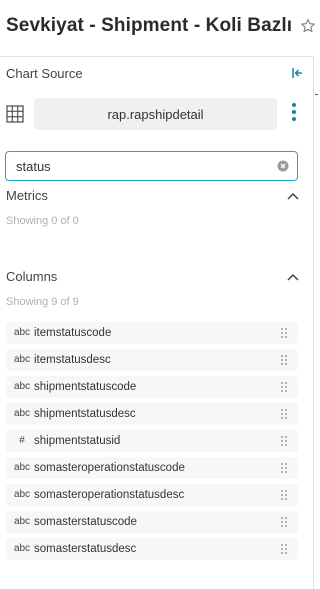 The image size is (320, 589). Describe the element at coordinates (77, 441) in the screenshot. I see `column-name: shipmentstatusid` at that location.